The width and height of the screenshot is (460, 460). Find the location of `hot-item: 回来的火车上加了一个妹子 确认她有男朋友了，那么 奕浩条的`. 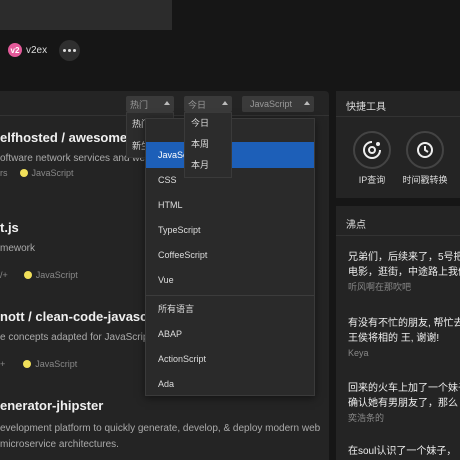

hot-item: 回来的火车上加了一个妹子 确认她有男朋友了，那么 奕浩条的 is located at coordinates (404, 403).